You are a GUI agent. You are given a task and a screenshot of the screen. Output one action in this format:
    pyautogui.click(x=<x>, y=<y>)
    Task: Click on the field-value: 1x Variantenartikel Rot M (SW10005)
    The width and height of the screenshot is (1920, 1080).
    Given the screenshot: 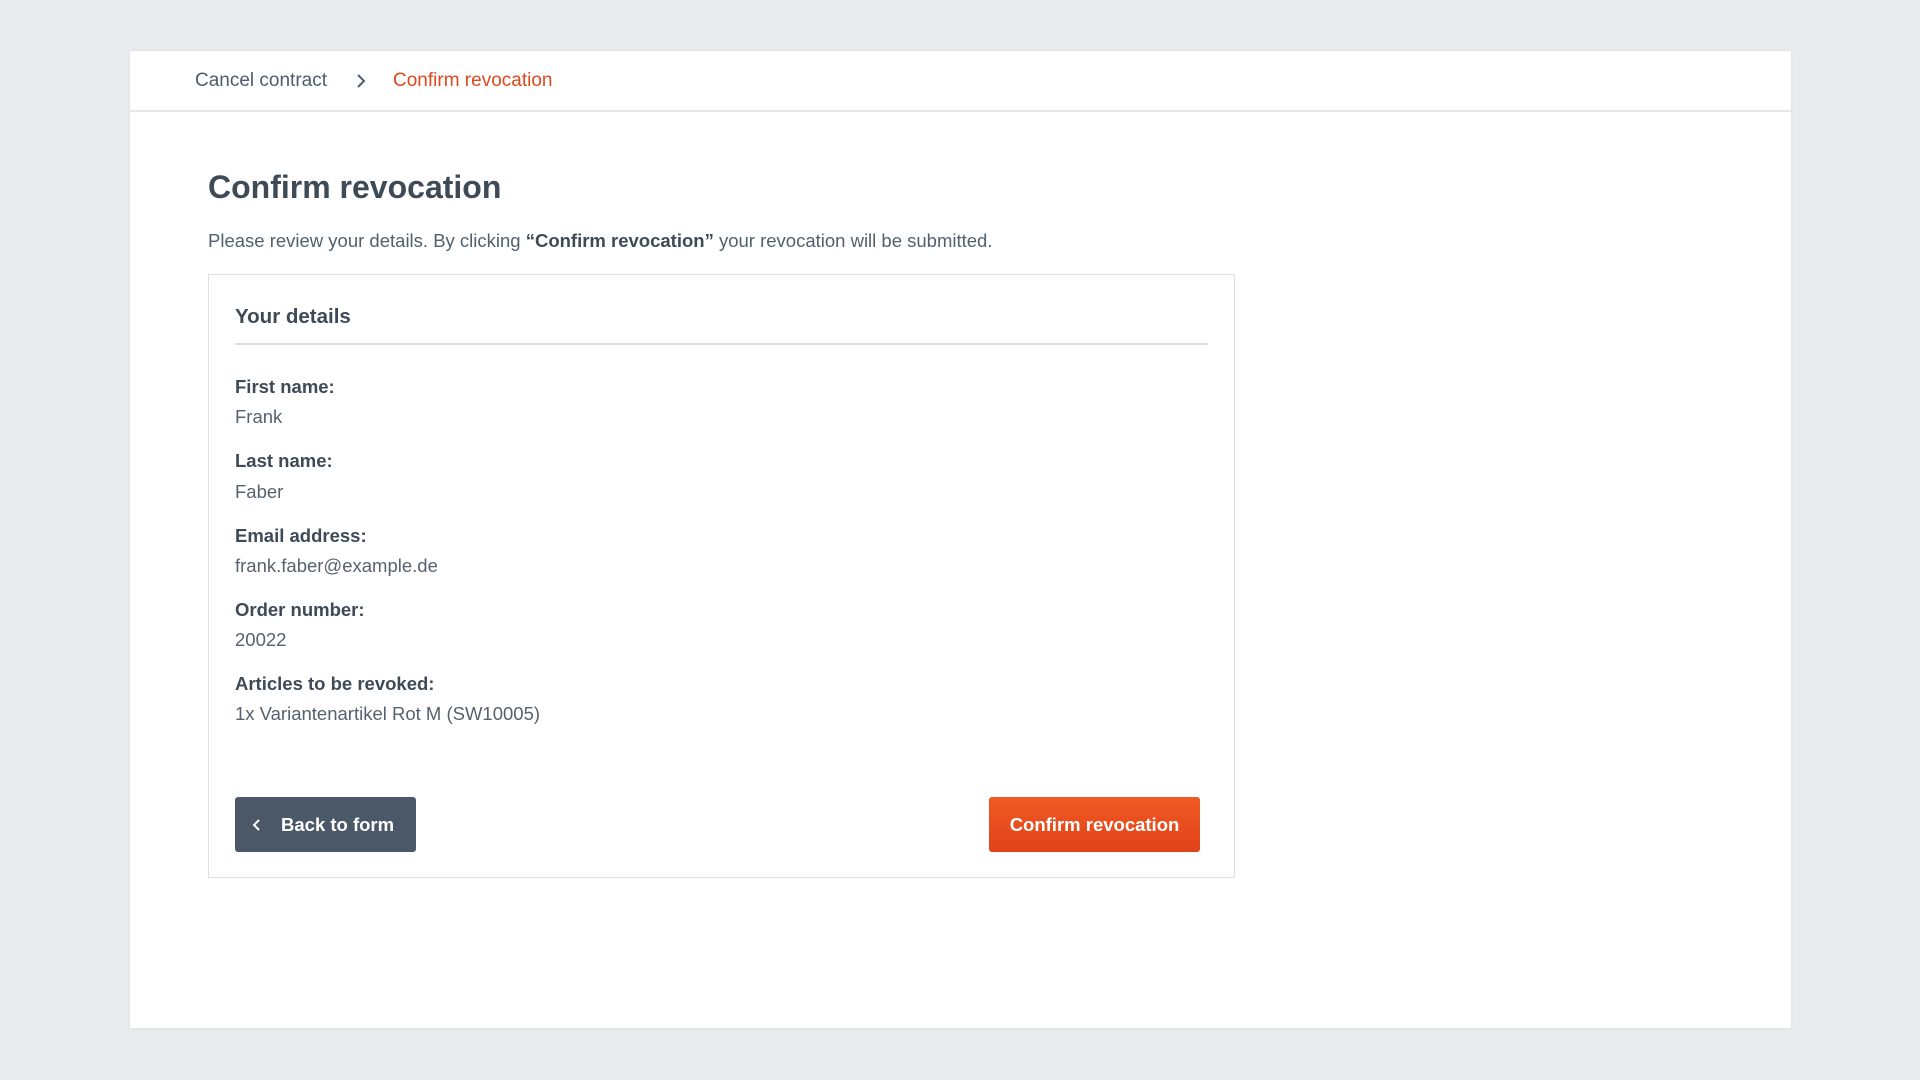 What is the action you would take?
    pyautogui.click(x=388, y=713)
    